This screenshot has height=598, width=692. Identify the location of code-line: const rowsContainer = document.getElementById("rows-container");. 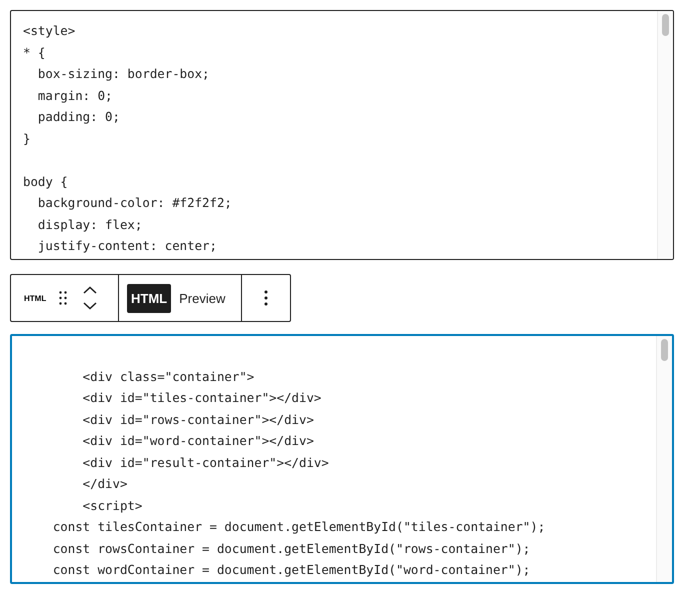
(291, 548).